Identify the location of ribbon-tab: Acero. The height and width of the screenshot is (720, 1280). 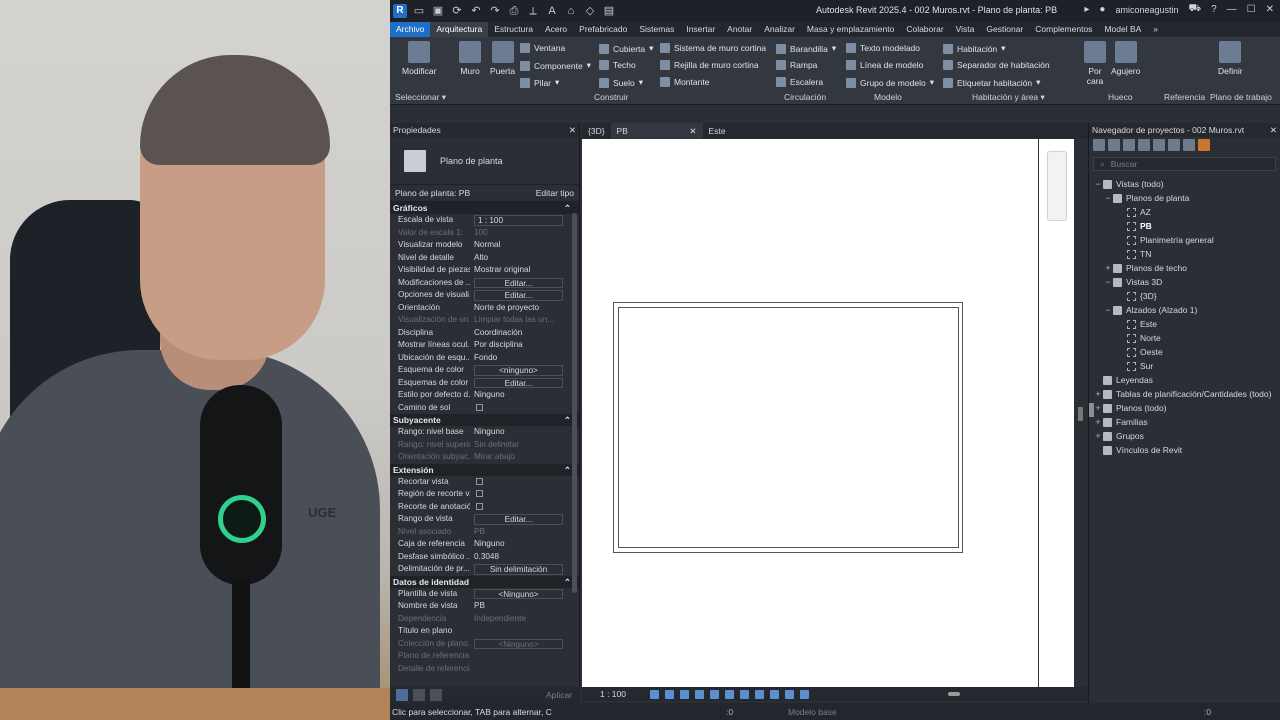
(556, 29).